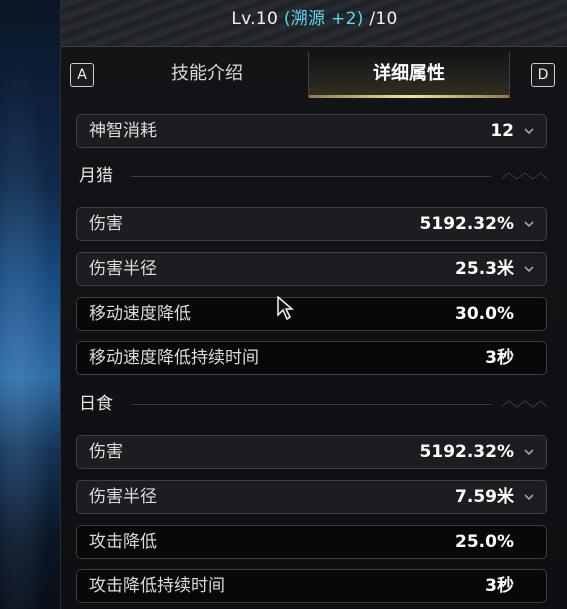 The height and width of the screenshot is (609, 567). I want to click on key-hint-a: A, so click(82, 75).